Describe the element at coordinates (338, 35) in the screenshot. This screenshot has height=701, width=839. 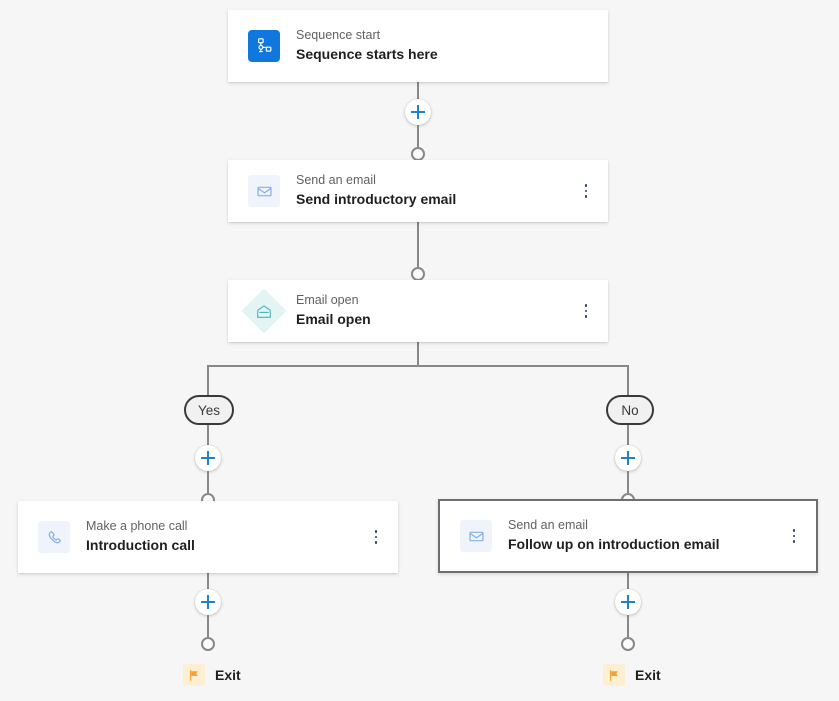
I see `node-sequence-start-subtitle: Sequence start` at that location.